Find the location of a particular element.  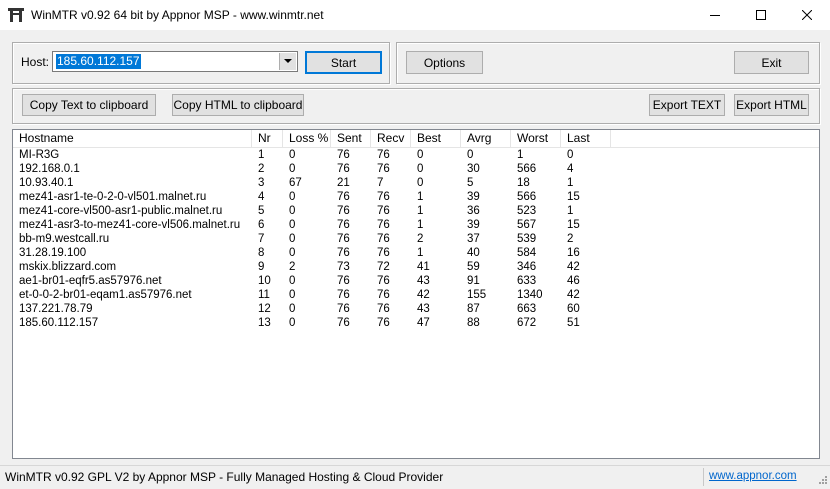

maximize-icon is located at coordinates (761, 15).